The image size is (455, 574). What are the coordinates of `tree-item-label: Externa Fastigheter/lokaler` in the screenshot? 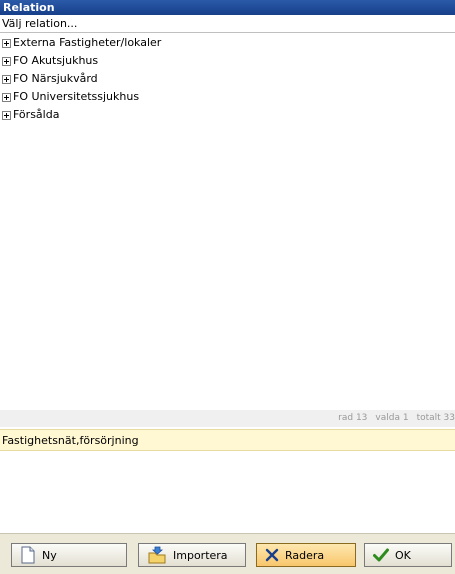 It's located at (87, 42).